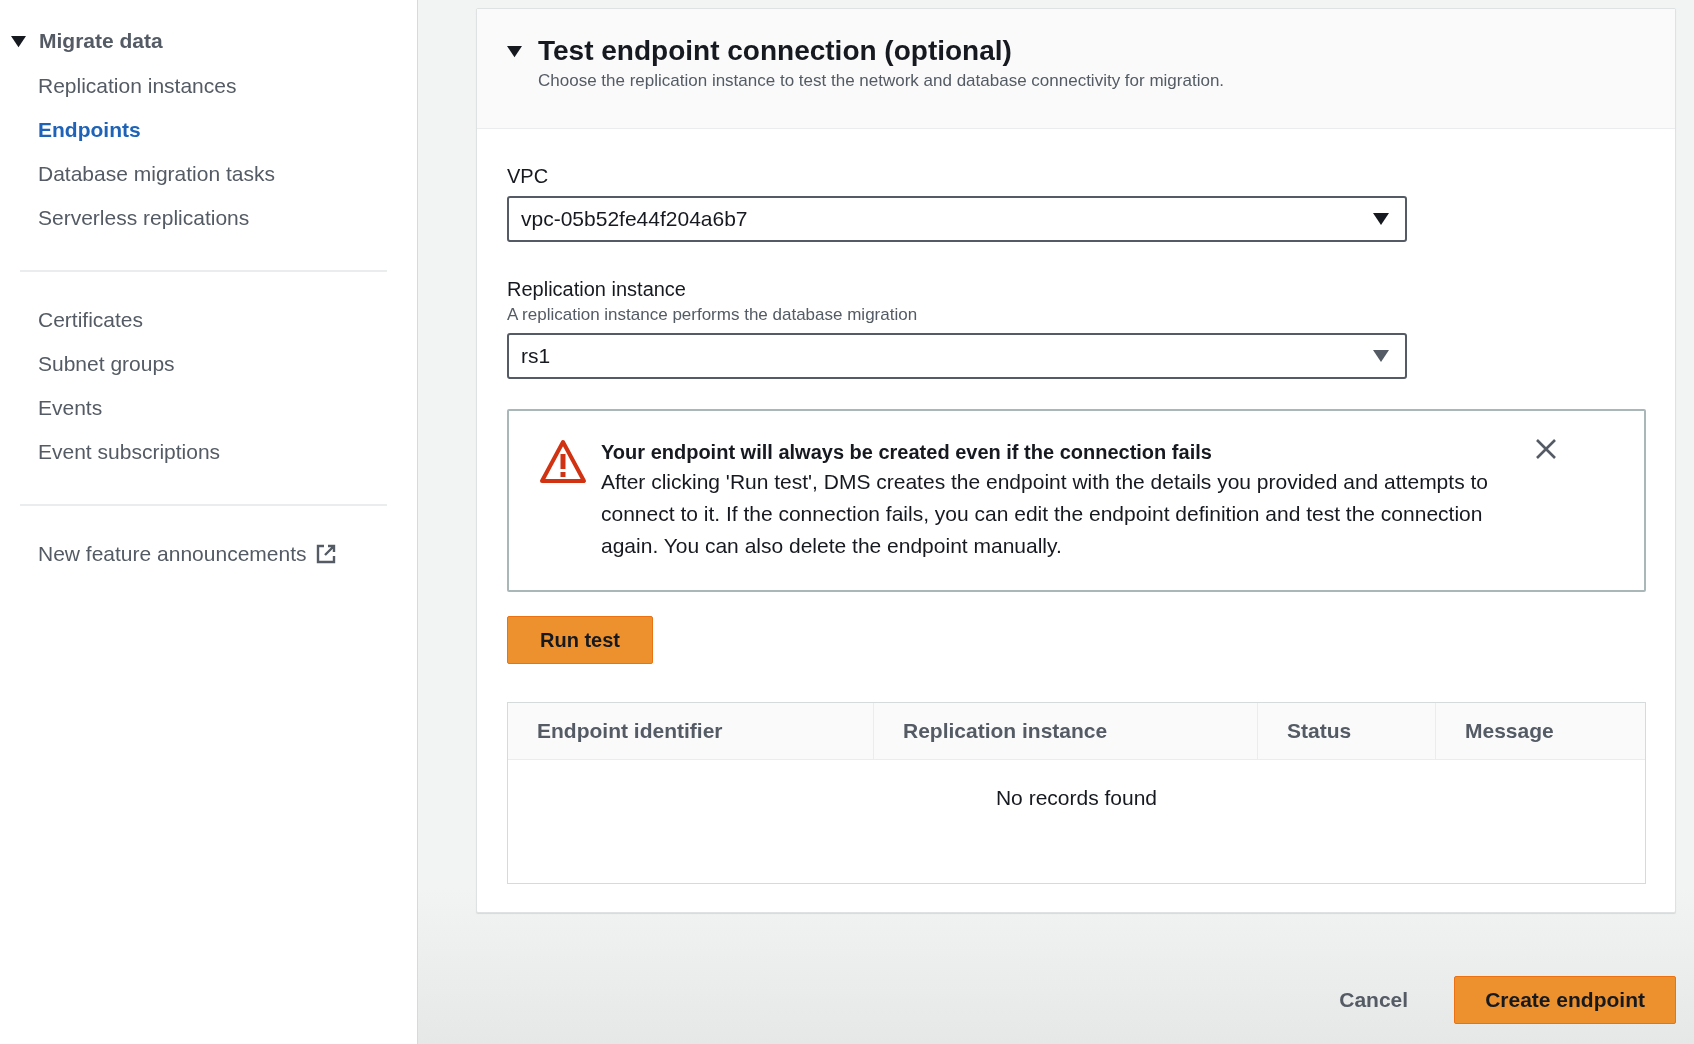  I want to click on warning-icon, so click(563, 461).